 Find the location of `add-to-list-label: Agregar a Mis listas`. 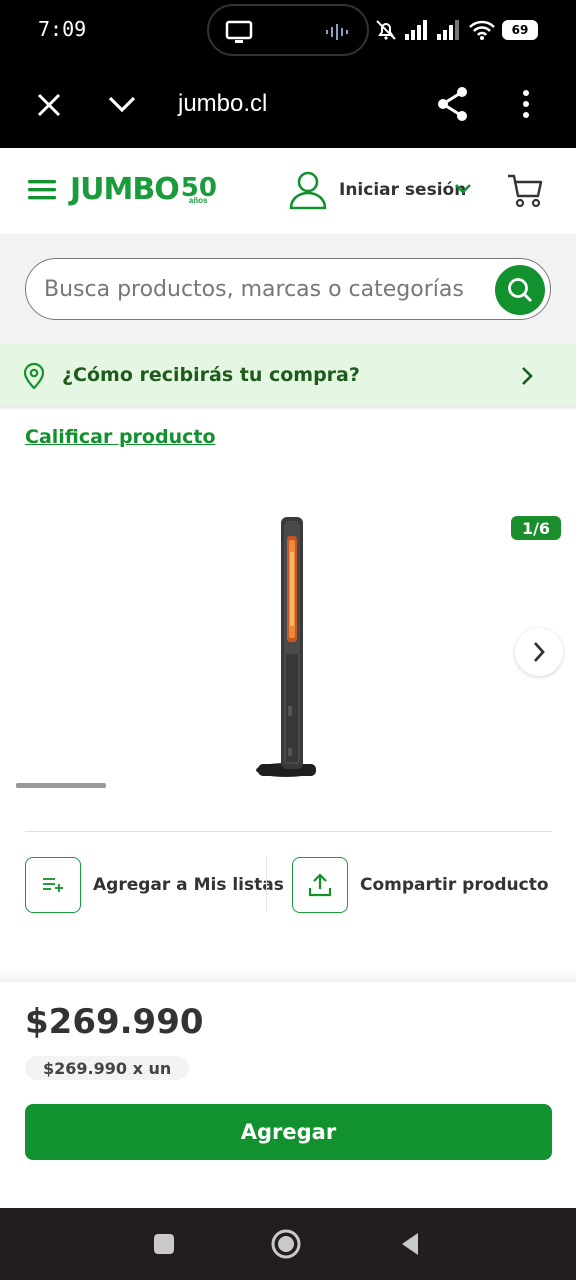

add-to-list-label: Agregar a Mis listas is located at coordinates (188, 885).